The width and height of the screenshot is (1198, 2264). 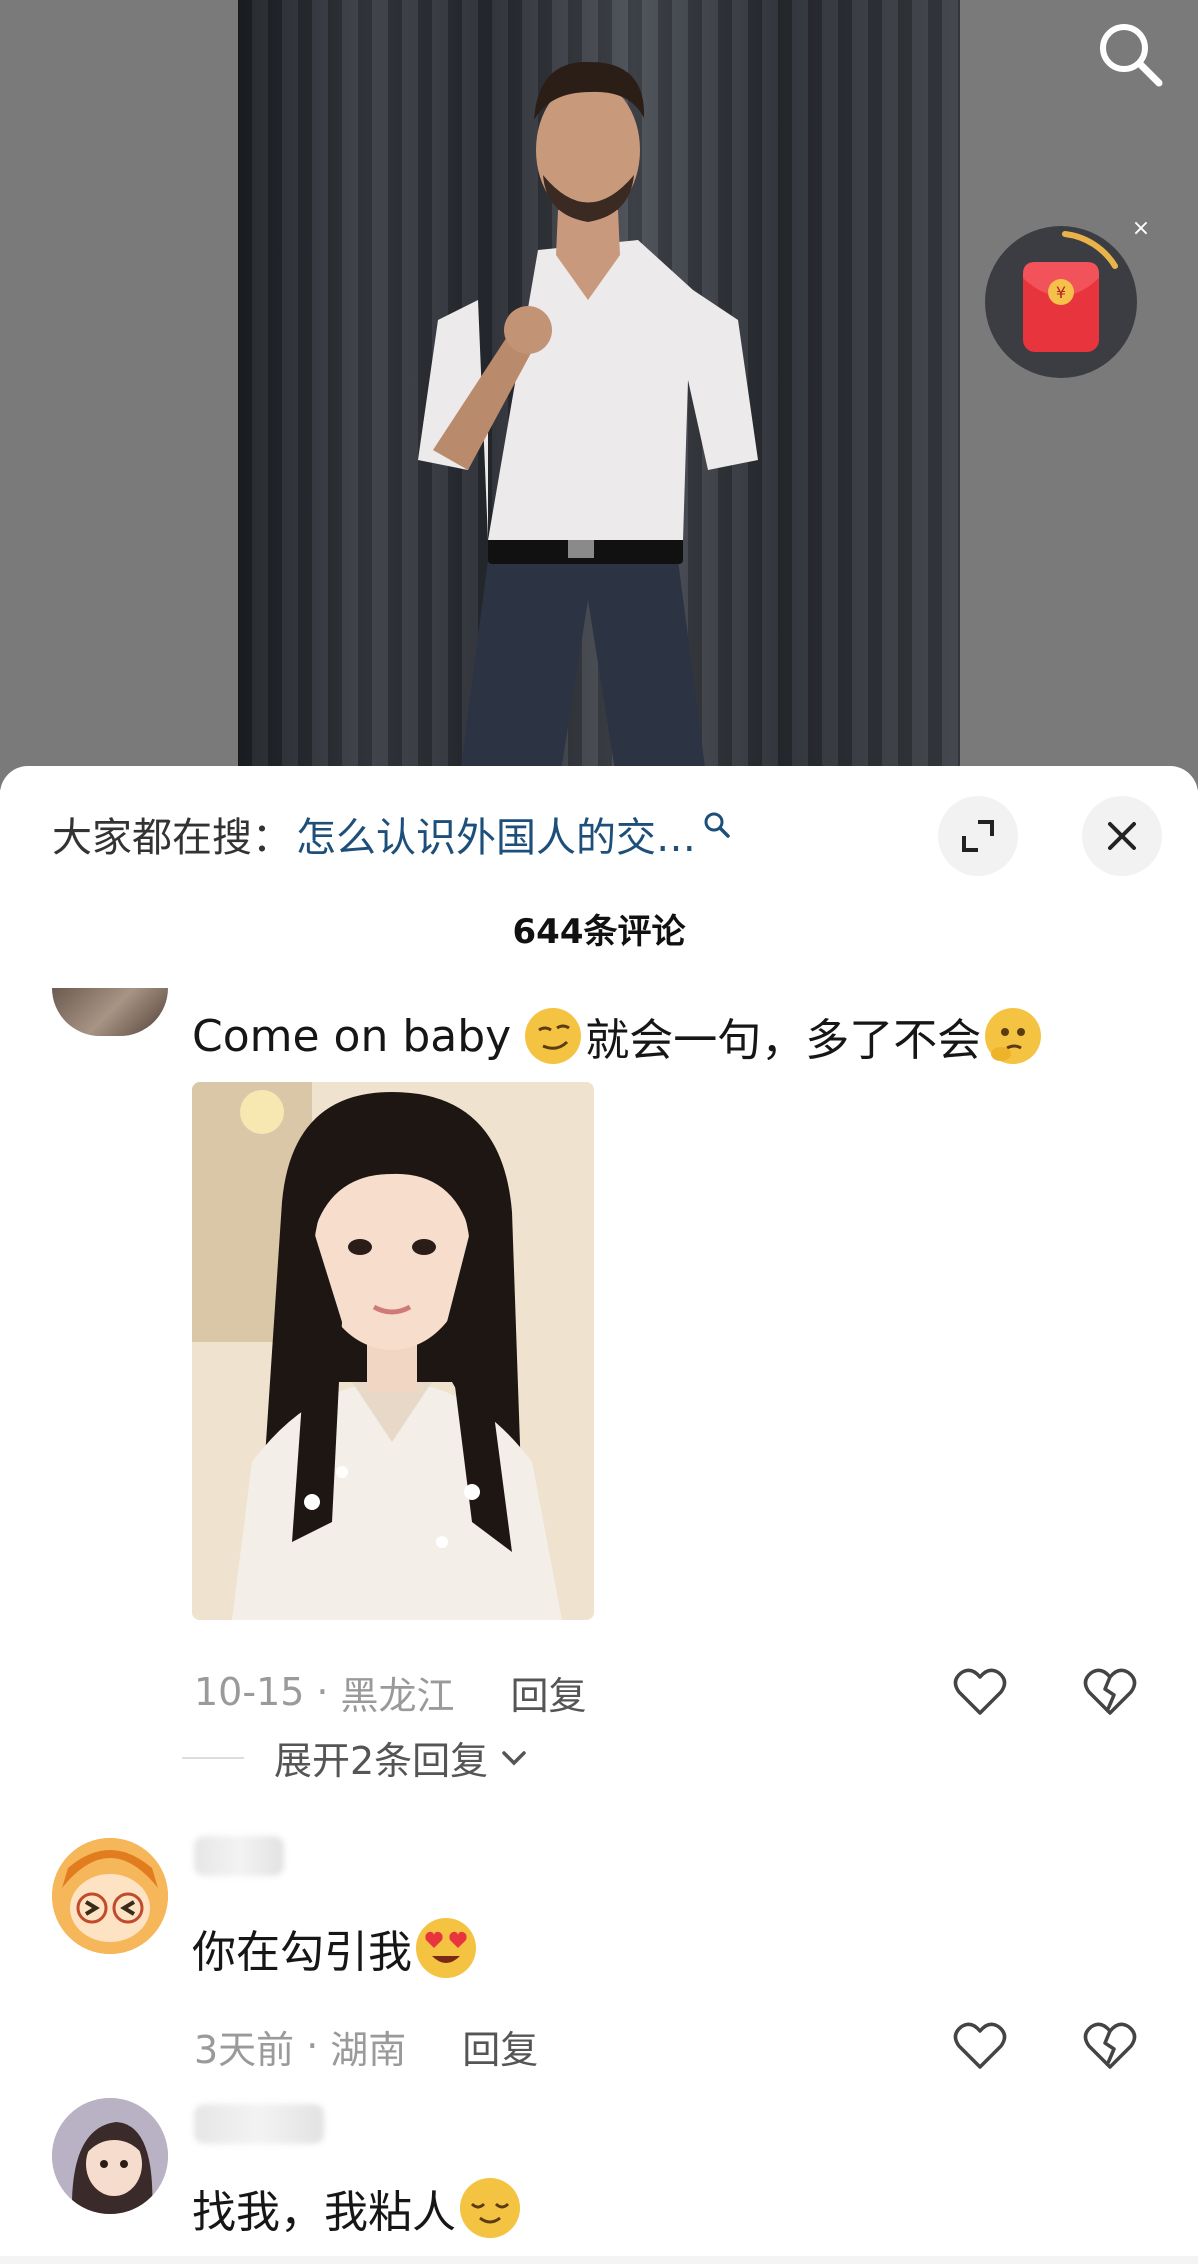 I want to click on comment-date: 3天前, so click(x=244, y=2049).